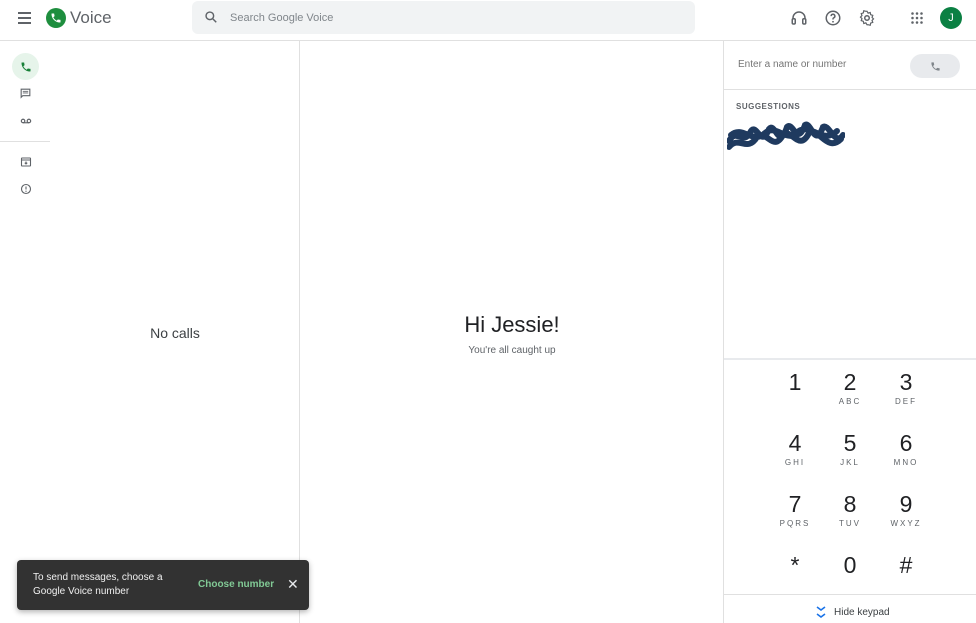 This screenshot has height=623, width=976. What do you see at coordinates (795, 565) in the screenshot?
I see `dialpad-digit: *` at bounding box center [795, 565].